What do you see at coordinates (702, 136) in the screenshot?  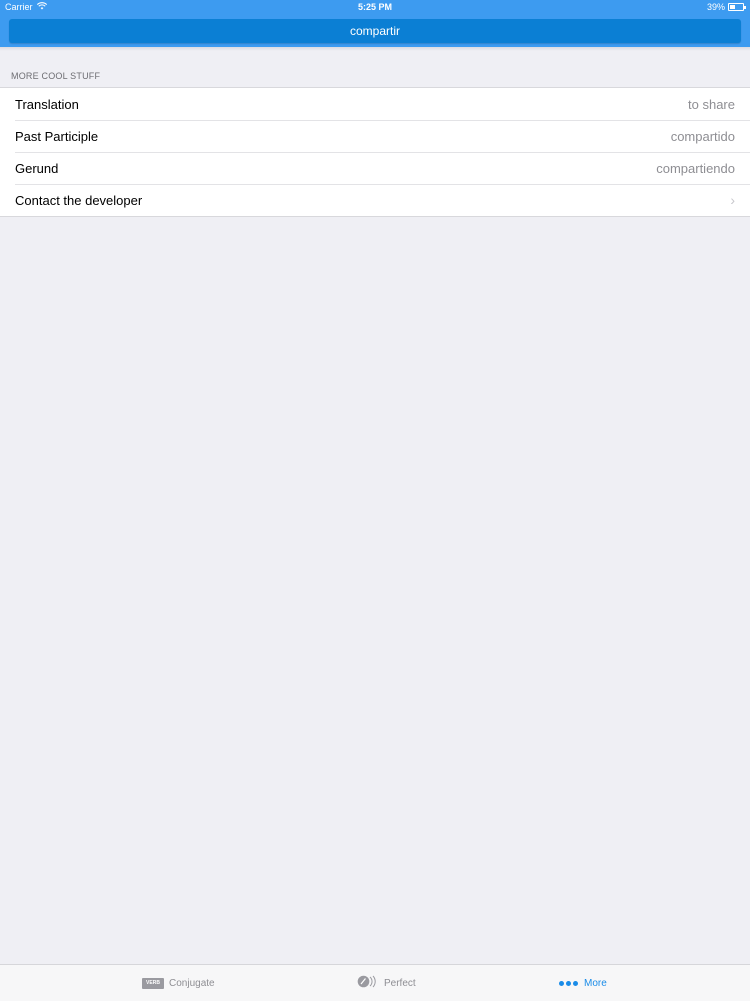 I see `row-value: compartido` at bounding box center [702, 136].